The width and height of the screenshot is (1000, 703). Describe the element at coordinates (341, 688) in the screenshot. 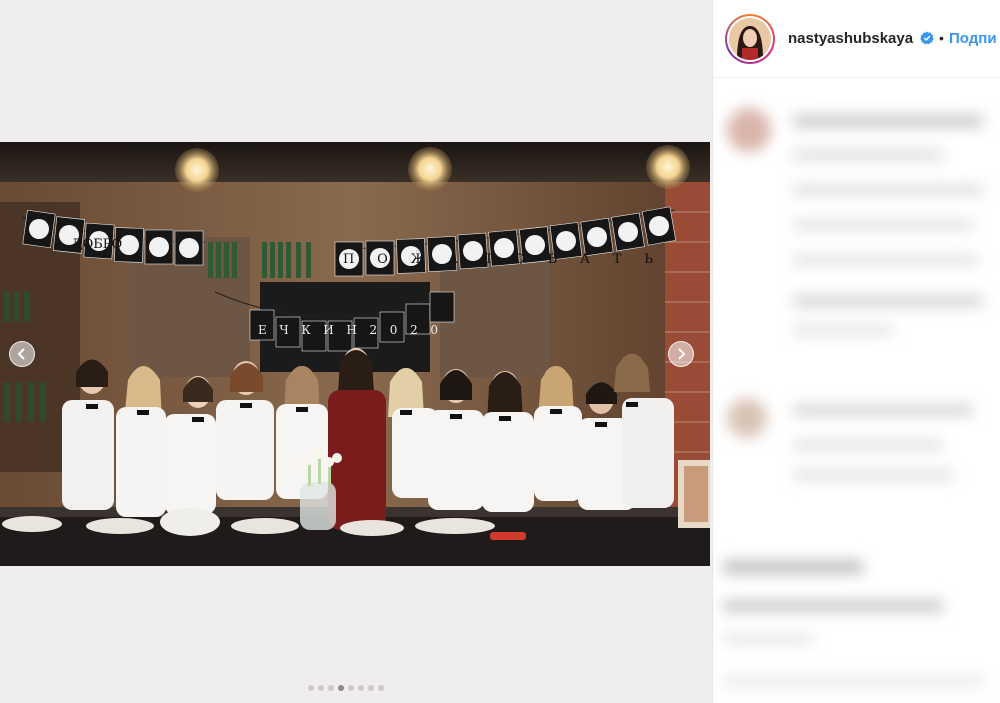

I see `carousel-dot-active` at that location.